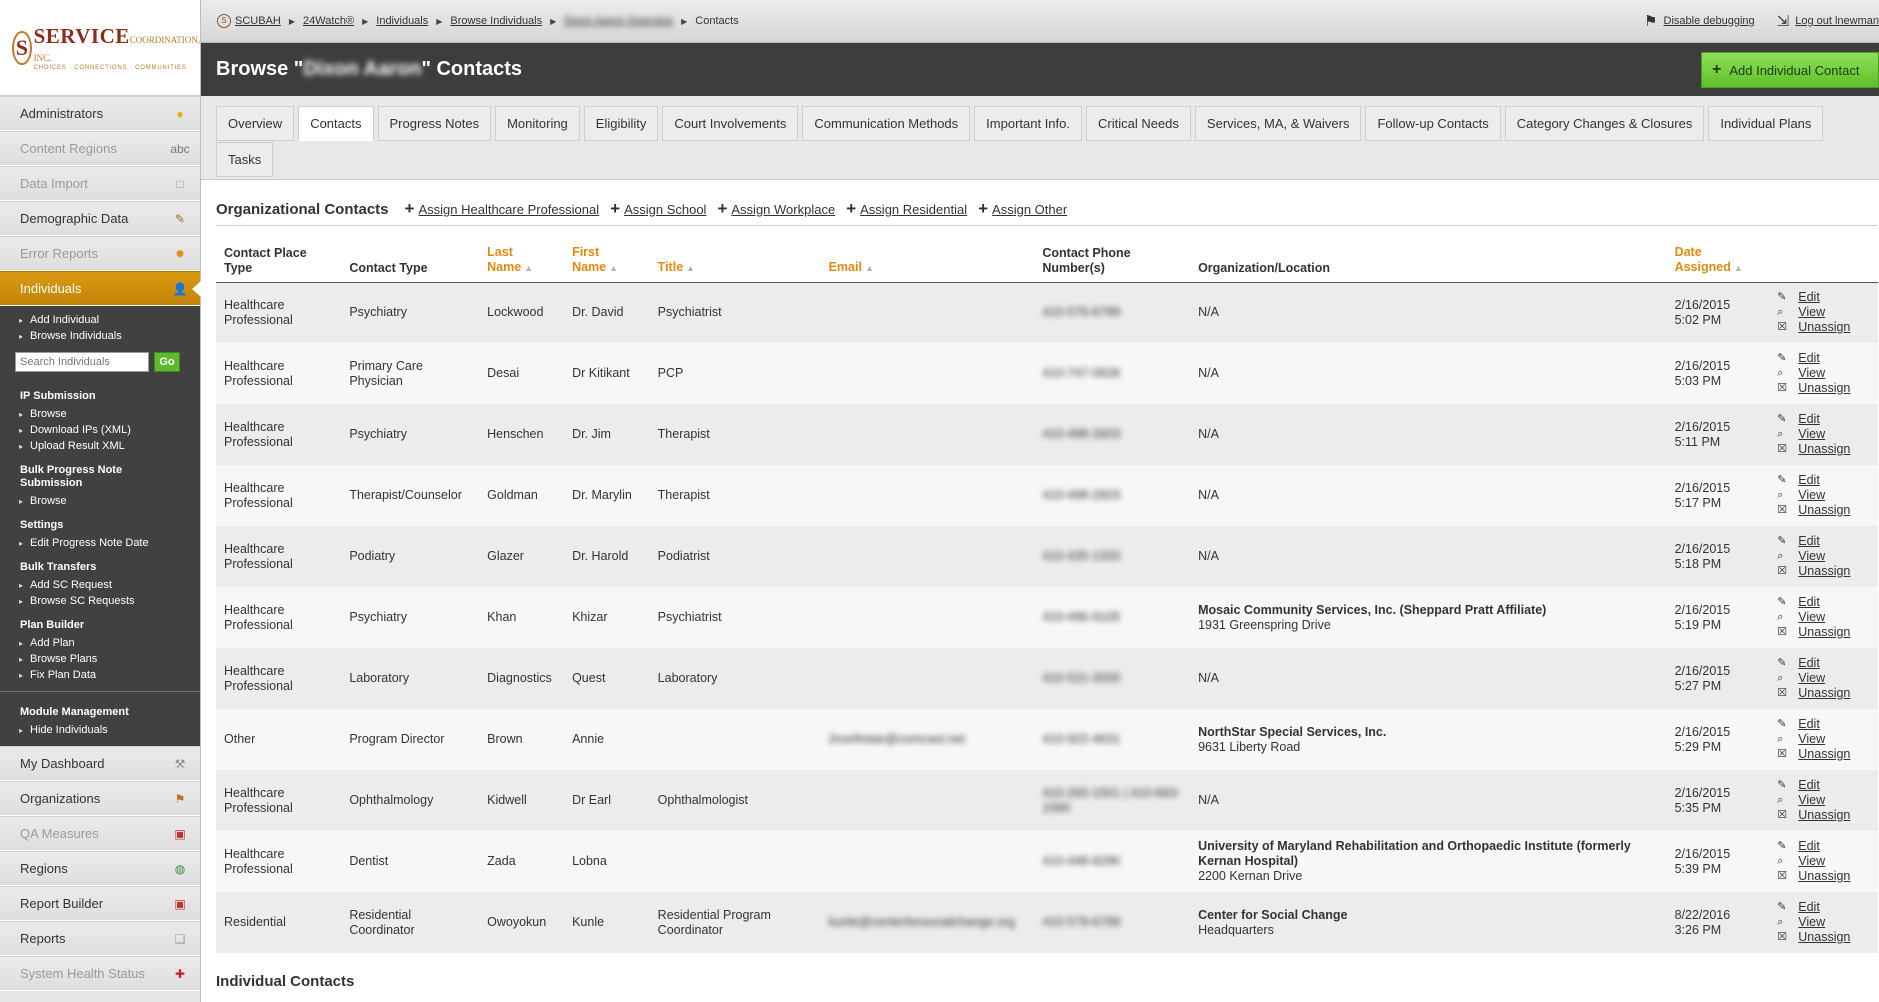 The image size is (1879, 1002). Describe the element at coordinates (100, 543) in the screenshot. I see `subnav-link-edit-progress-note-date: Edit Progress Note Date` at that location.